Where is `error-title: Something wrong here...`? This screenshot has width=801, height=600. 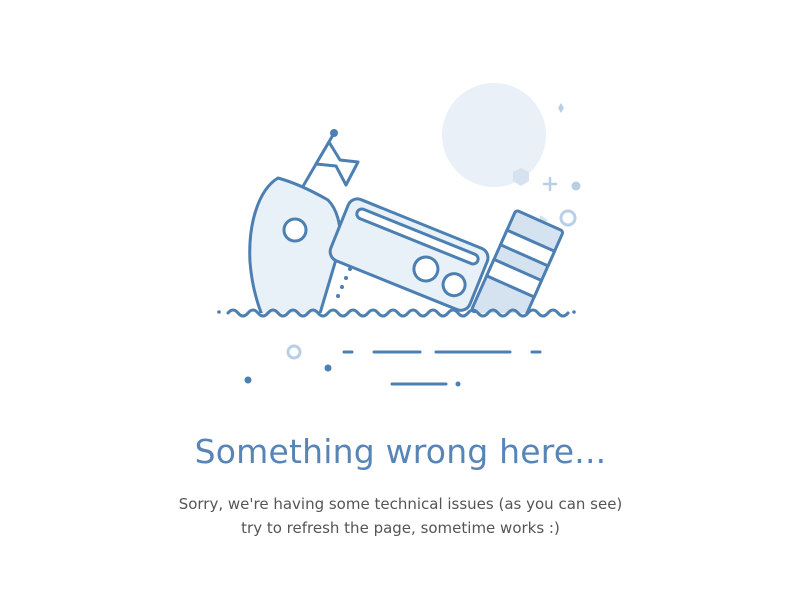 error-title: Something wrong here... is located at coordinates (400, 451).